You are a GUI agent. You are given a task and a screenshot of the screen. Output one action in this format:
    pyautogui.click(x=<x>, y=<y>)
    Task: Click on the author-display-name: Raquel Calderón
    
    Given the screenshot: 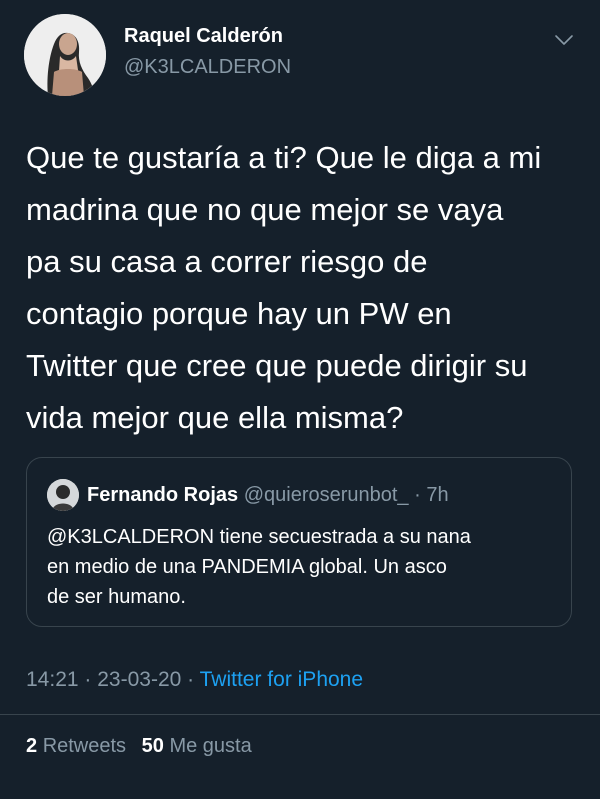 What is the action you would take?
    pyautogui.click(x=203, y=36)
    